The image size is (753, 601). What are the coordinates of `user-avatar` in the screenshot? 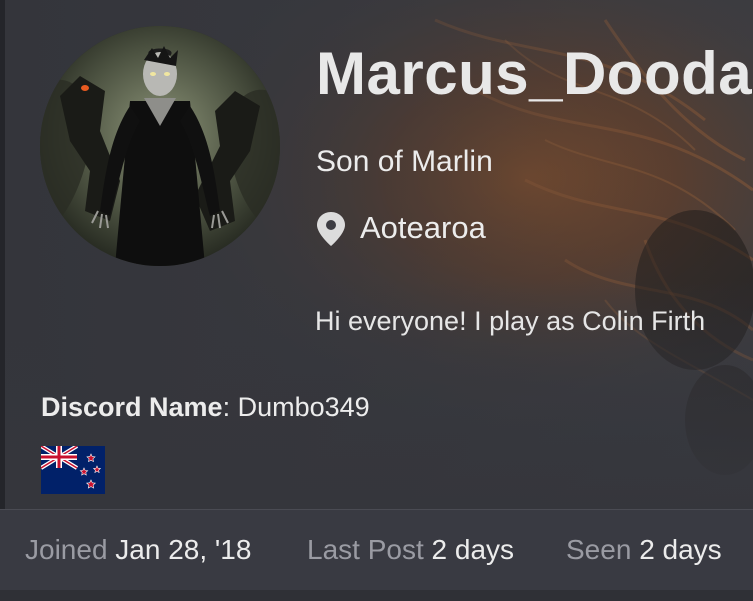 It's located at (160, 146).